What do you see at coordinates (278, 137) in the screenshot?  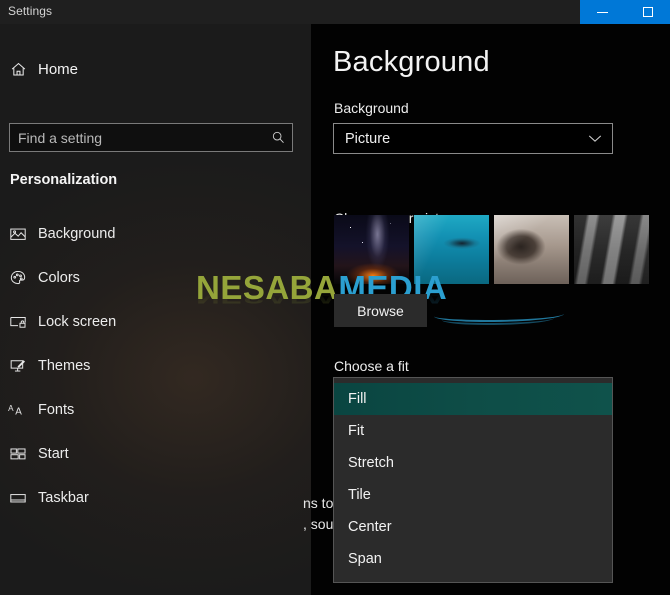 I see `search-icon` at bounding box center [278, 137].